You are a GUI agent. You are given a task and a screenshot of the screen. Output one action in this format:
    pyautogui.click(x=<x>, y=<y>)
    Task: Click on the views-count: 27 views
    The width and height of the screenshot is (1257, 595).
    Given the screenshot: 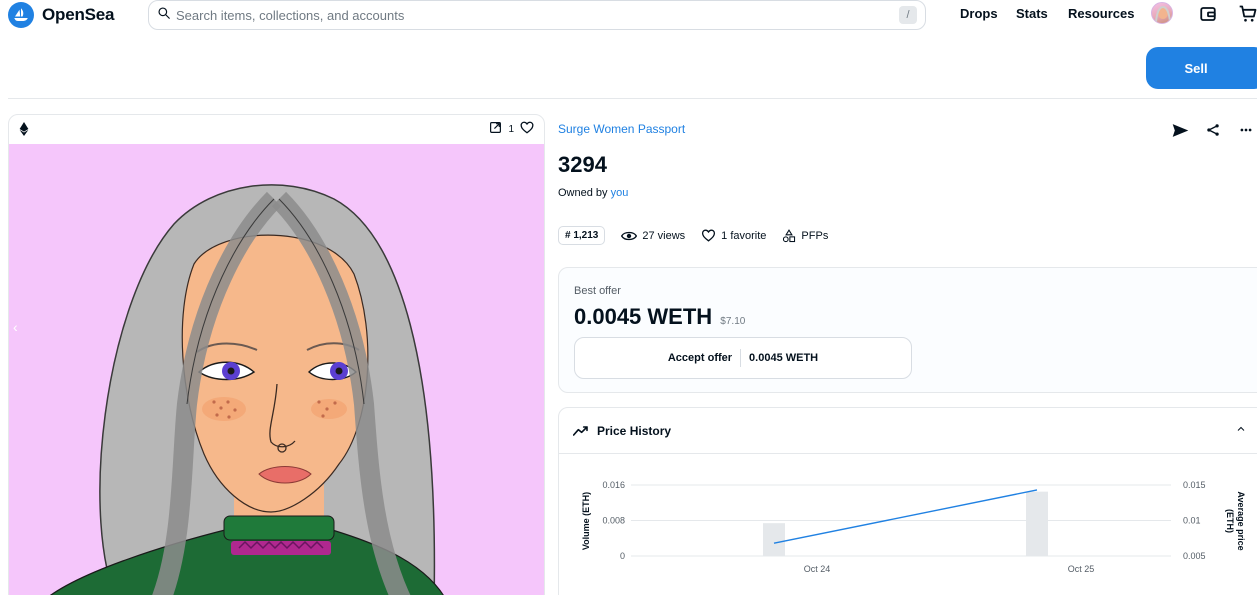 What is the action you would take?
    pyautogui.click(x=664, y=235)
    